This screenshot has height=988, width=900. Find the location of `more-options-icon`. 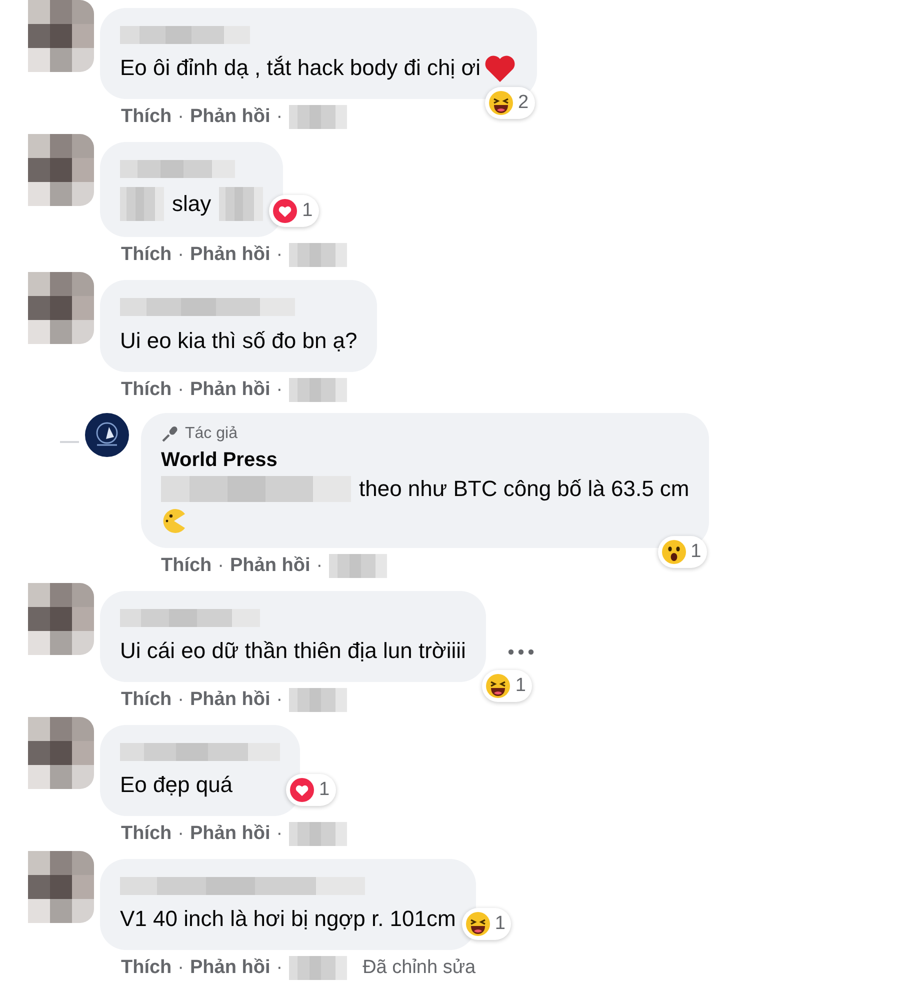

more-options-icon is located at coordinates (521, 652).